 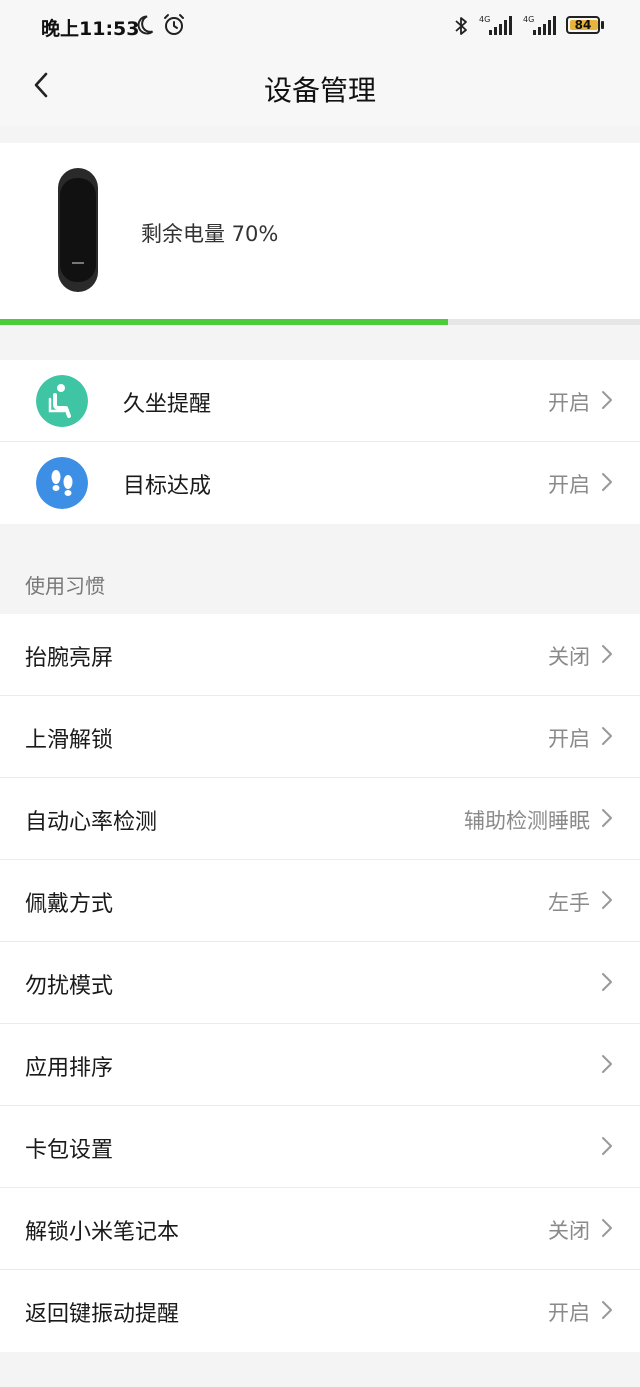 I want to click on page-title: 设备管理, so click(x=319, y=90).